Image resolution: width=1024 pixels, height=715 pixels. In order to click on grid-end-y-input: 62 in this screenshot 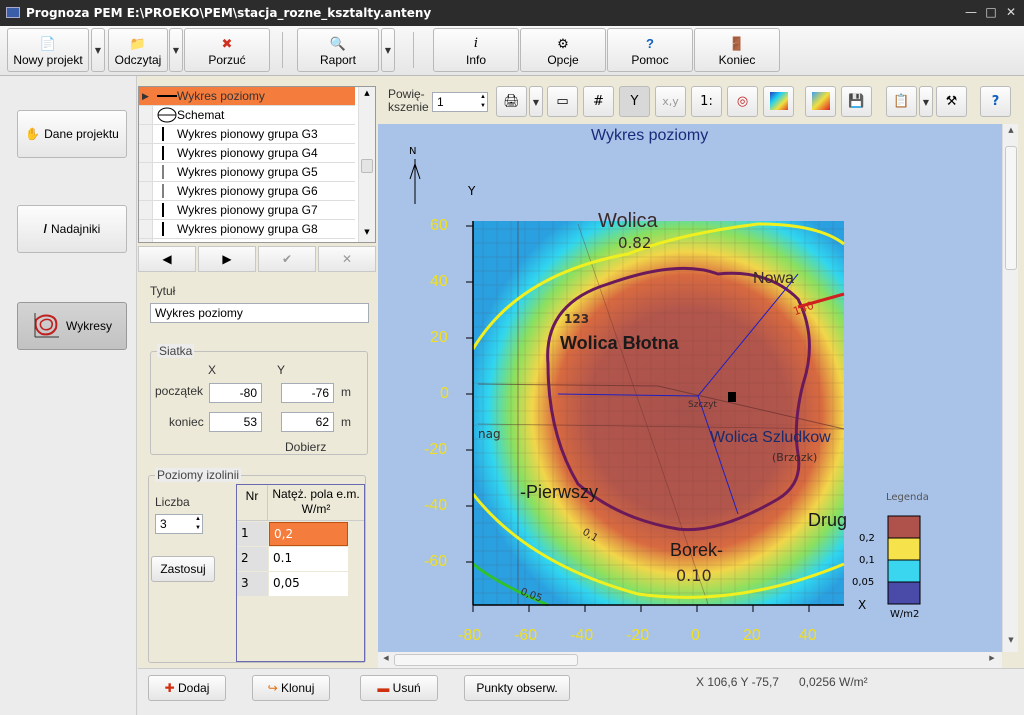, I will do `click(307, 422)`.